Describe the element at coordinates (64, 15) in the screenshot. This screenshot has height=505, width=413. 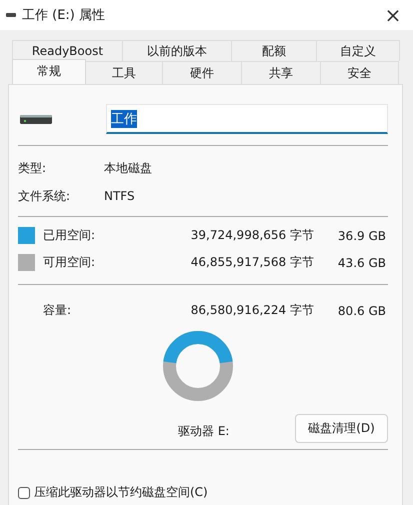
I see `window-title: 工作 (E:) 属性` at that location.